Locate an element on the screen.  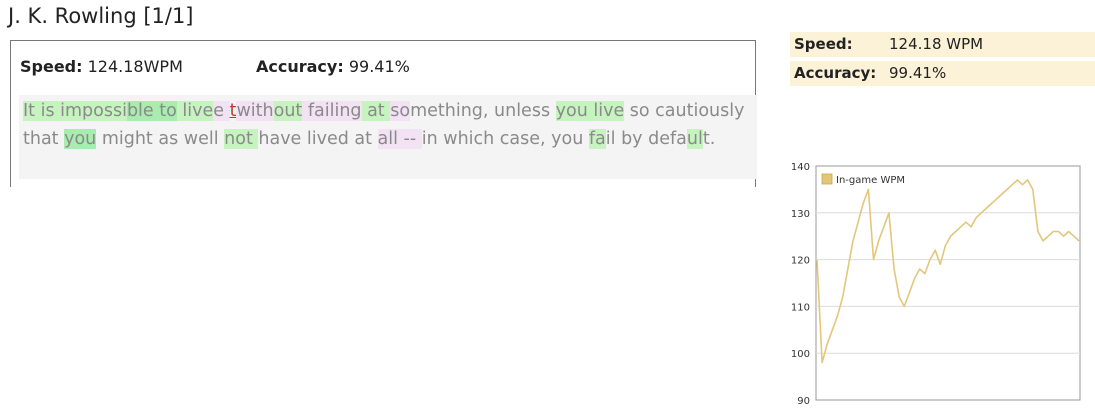
text-segment: live is located at coordinates (195, 111).